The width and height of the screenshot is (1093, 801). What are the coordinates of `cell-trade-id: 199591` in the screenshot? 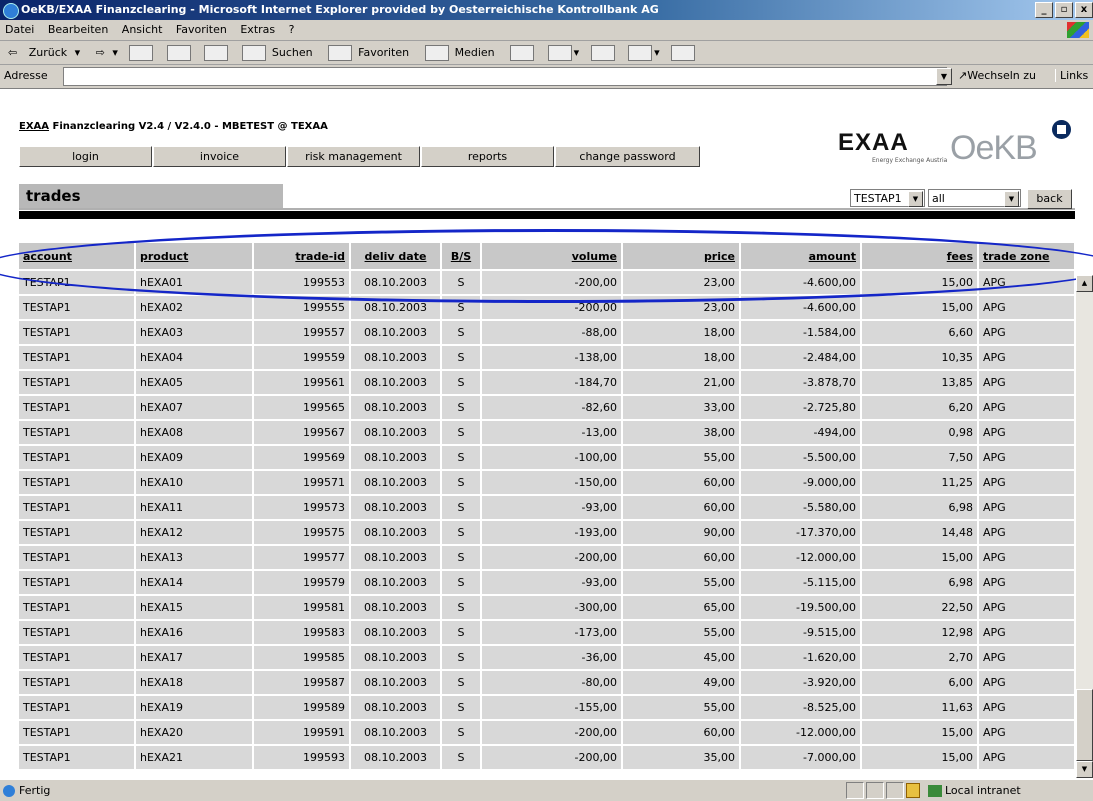 It's located at (302, 732).